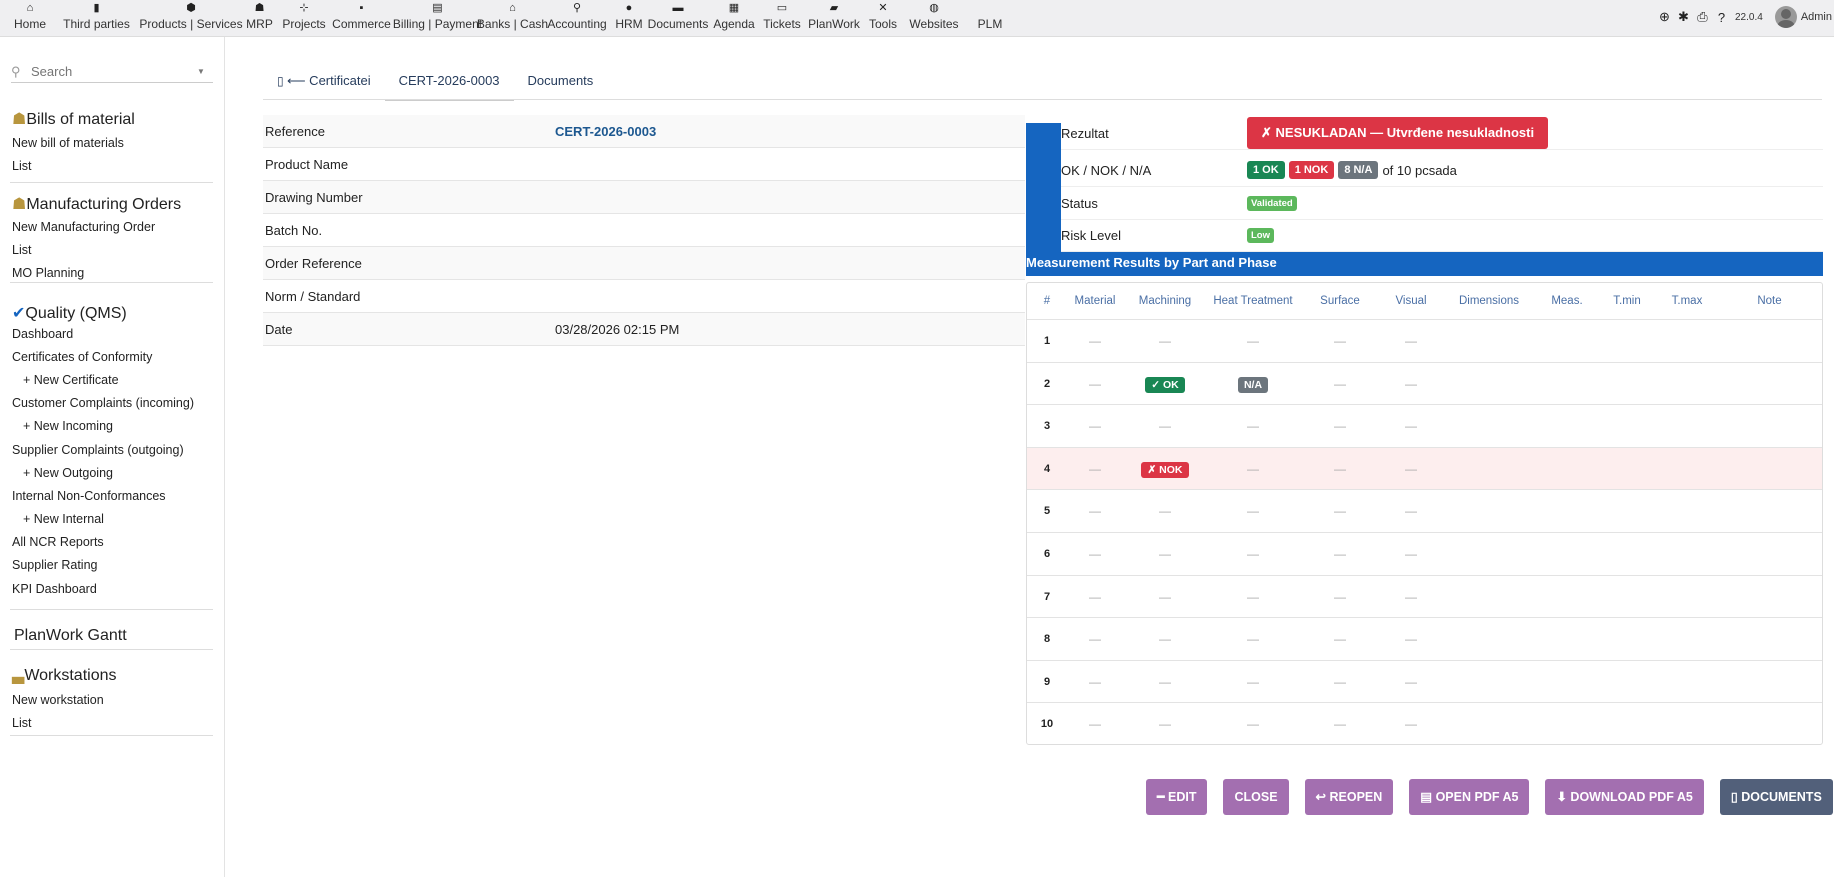 This screenshot has height=877, width=1834. I want to click on tab-cert: CERT-2026-0003, so click(449, 82).